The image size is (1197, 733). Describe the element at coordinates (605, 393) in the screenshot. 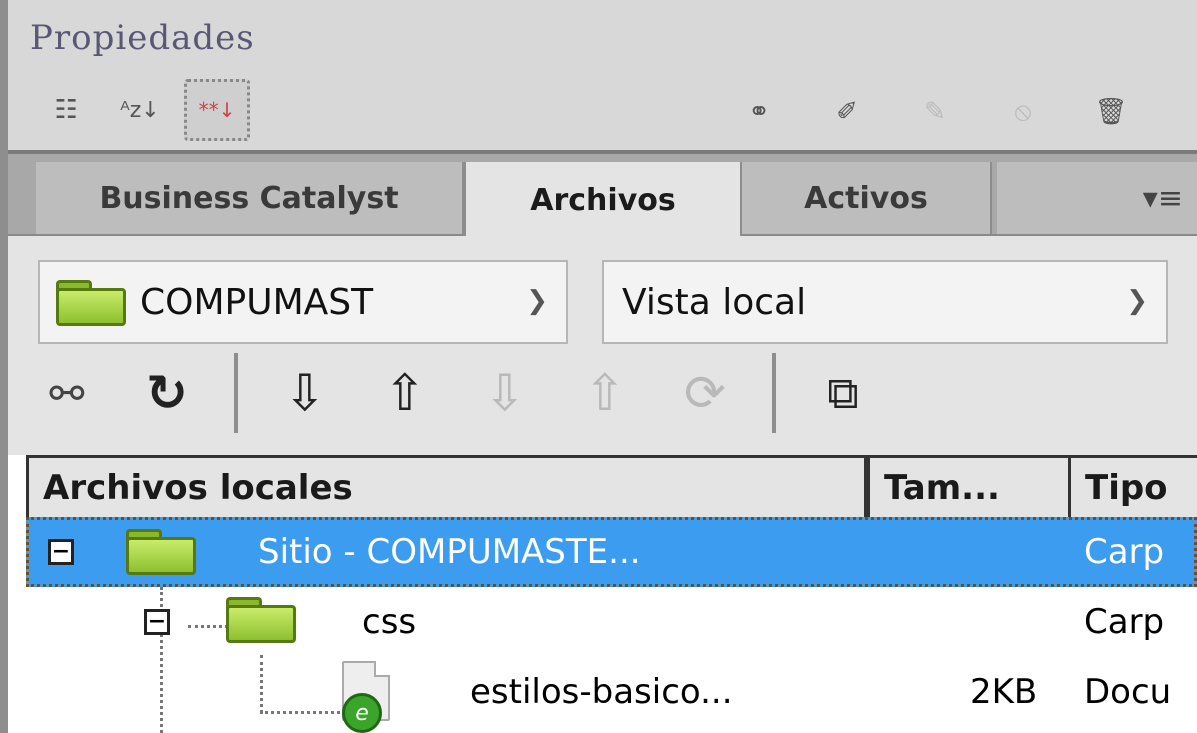

I see `check-in-icon: ⇧` at that location.